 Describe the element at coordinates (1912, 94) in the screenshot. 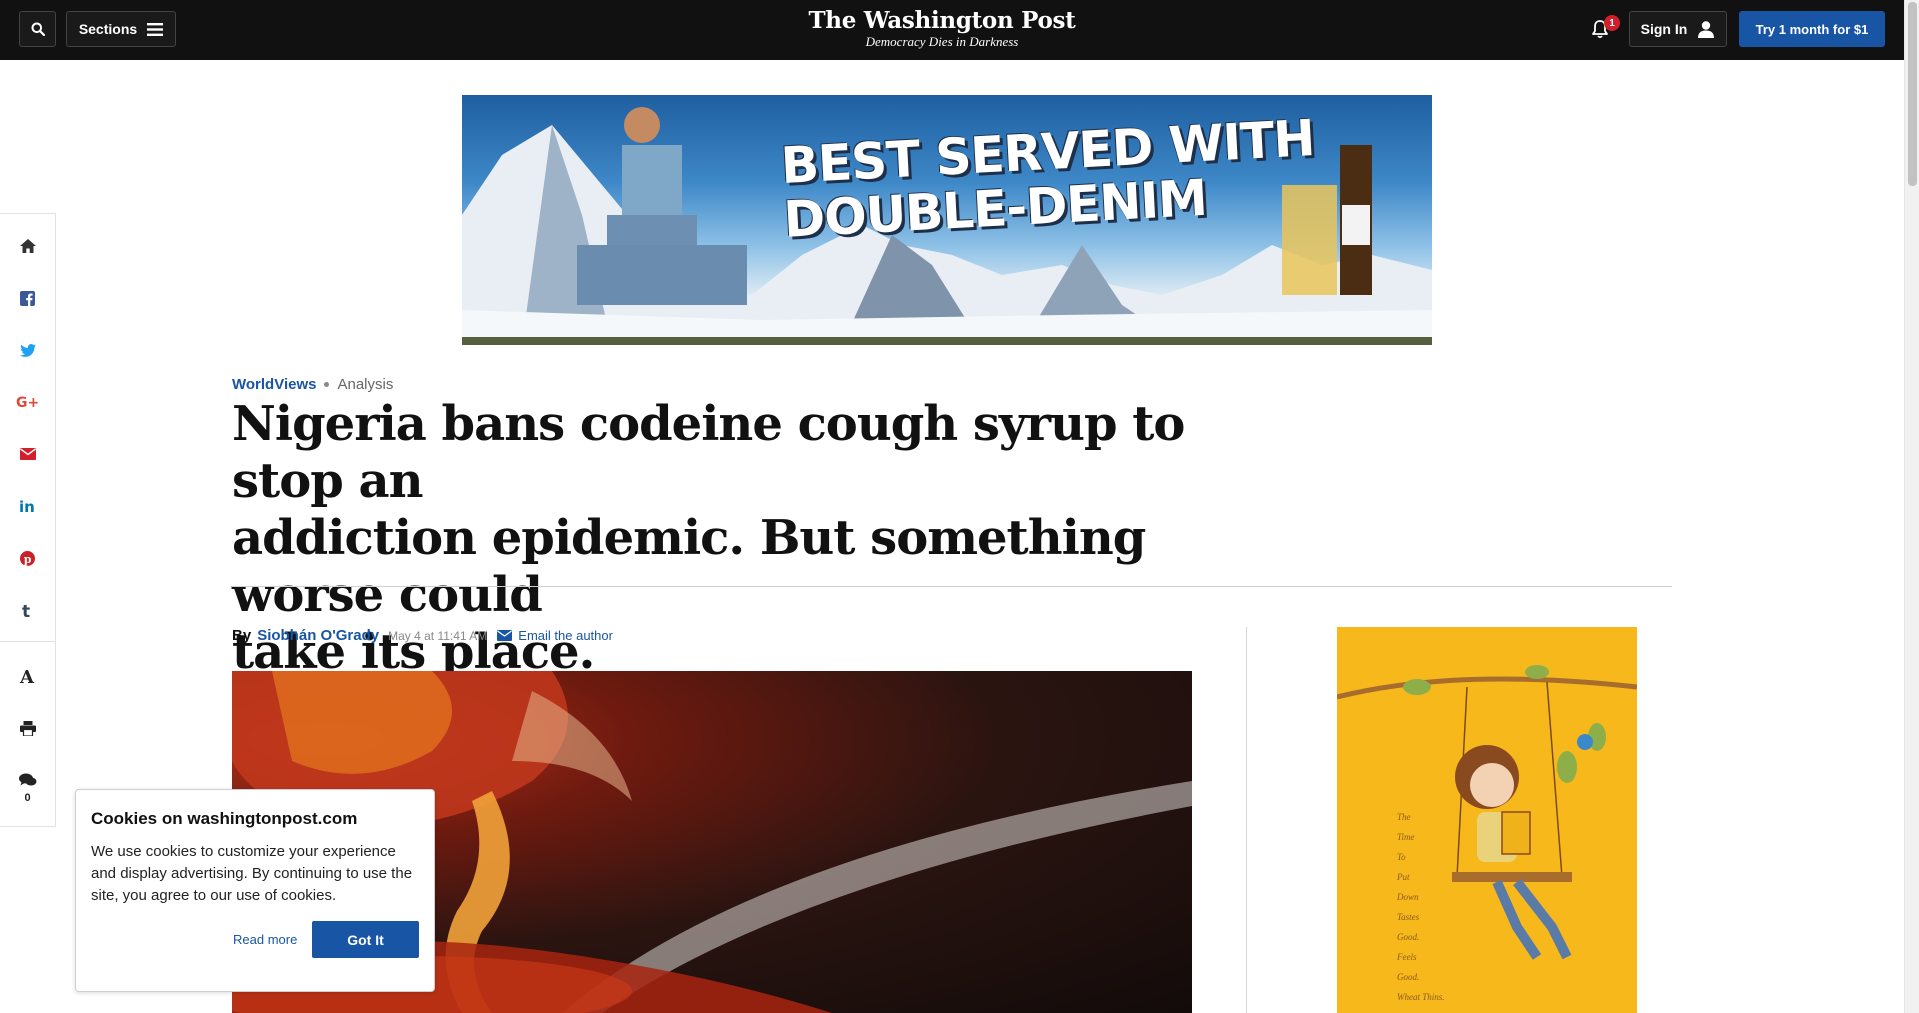

I see `scrollbar-thumb` at that location.